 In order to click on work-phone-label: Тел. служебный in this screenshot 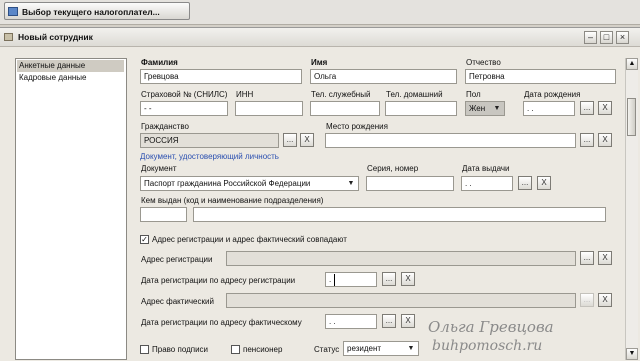, I will do `click(341, 94)`.